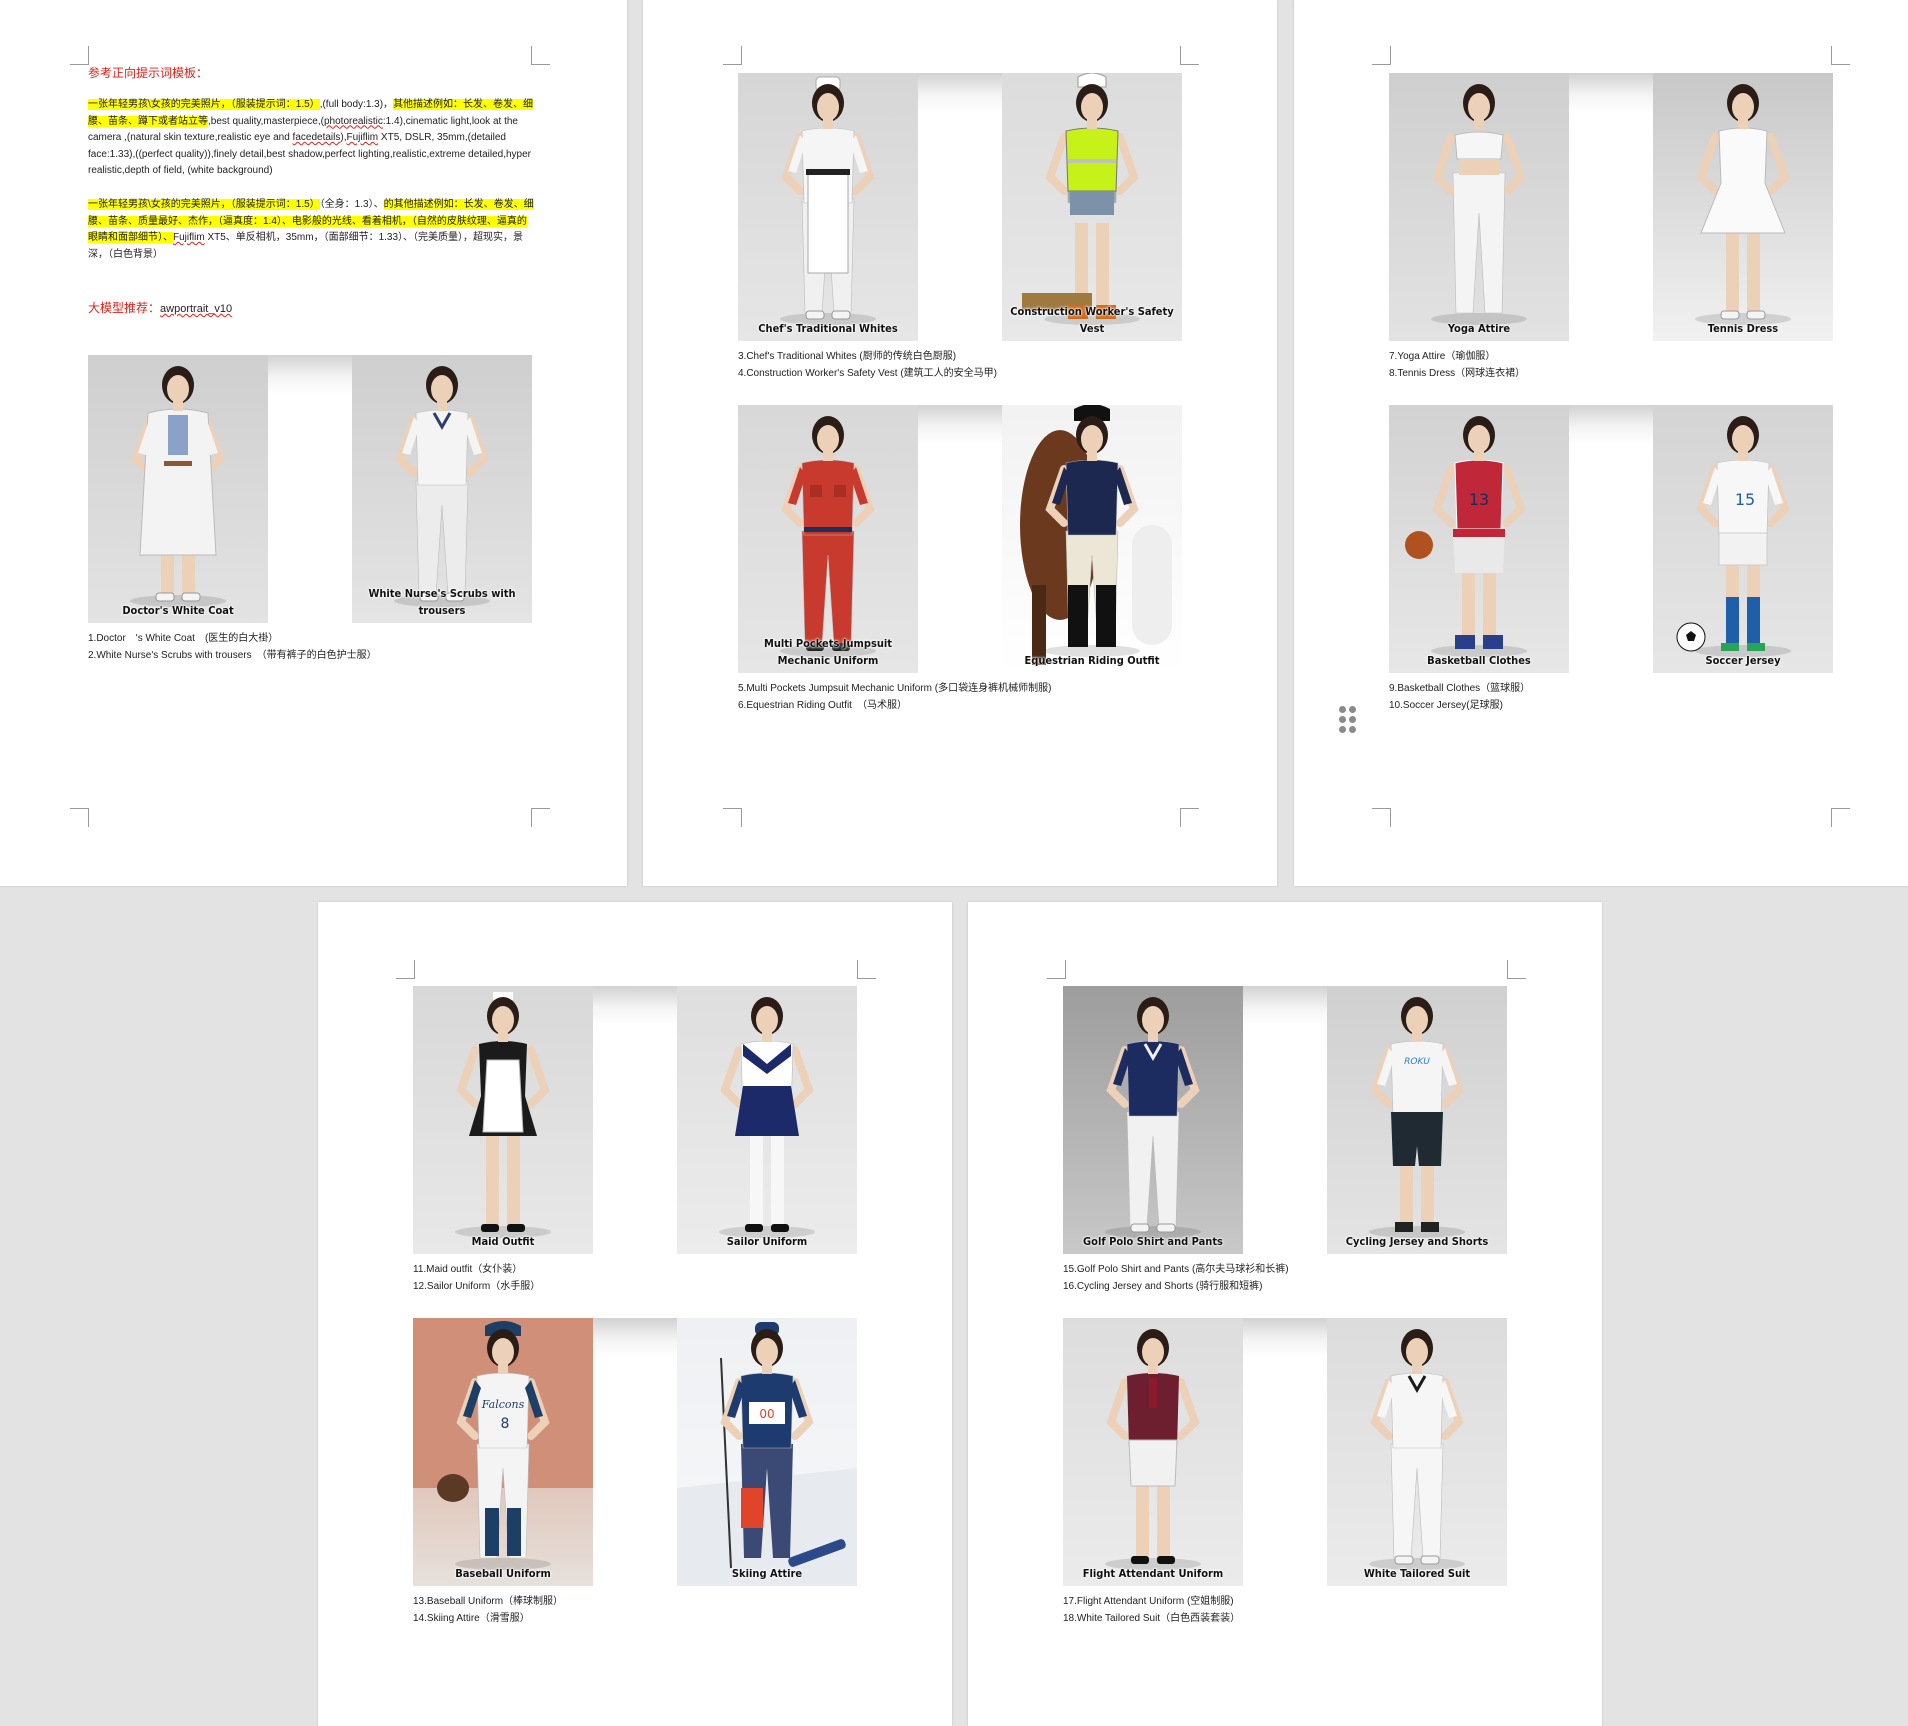  Describe the element at coordinates (767, 1452) in the screenshot. I see `portrait-figure: 00` at that location.